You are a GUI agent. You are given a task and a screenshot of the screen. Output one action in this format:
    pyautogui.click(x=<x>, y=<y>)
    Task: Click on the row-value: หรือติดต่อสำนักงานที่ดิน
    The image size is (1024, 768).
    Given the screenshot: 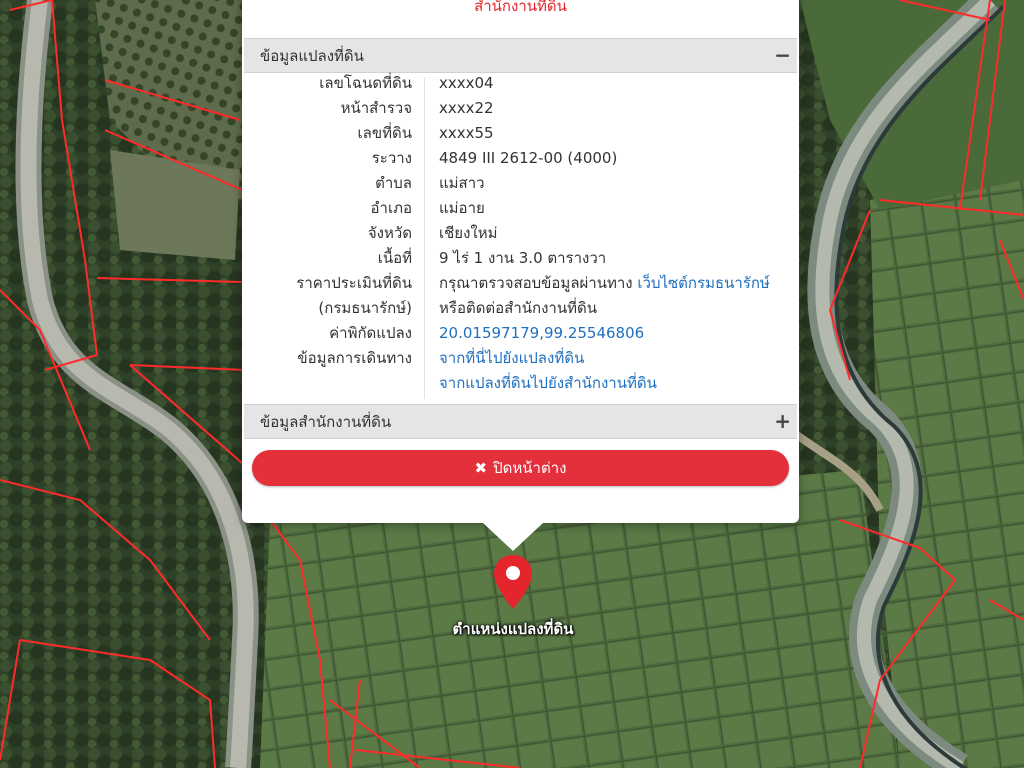 What is the action you would take?
    pyautogui.click(x=518, y=308)
    